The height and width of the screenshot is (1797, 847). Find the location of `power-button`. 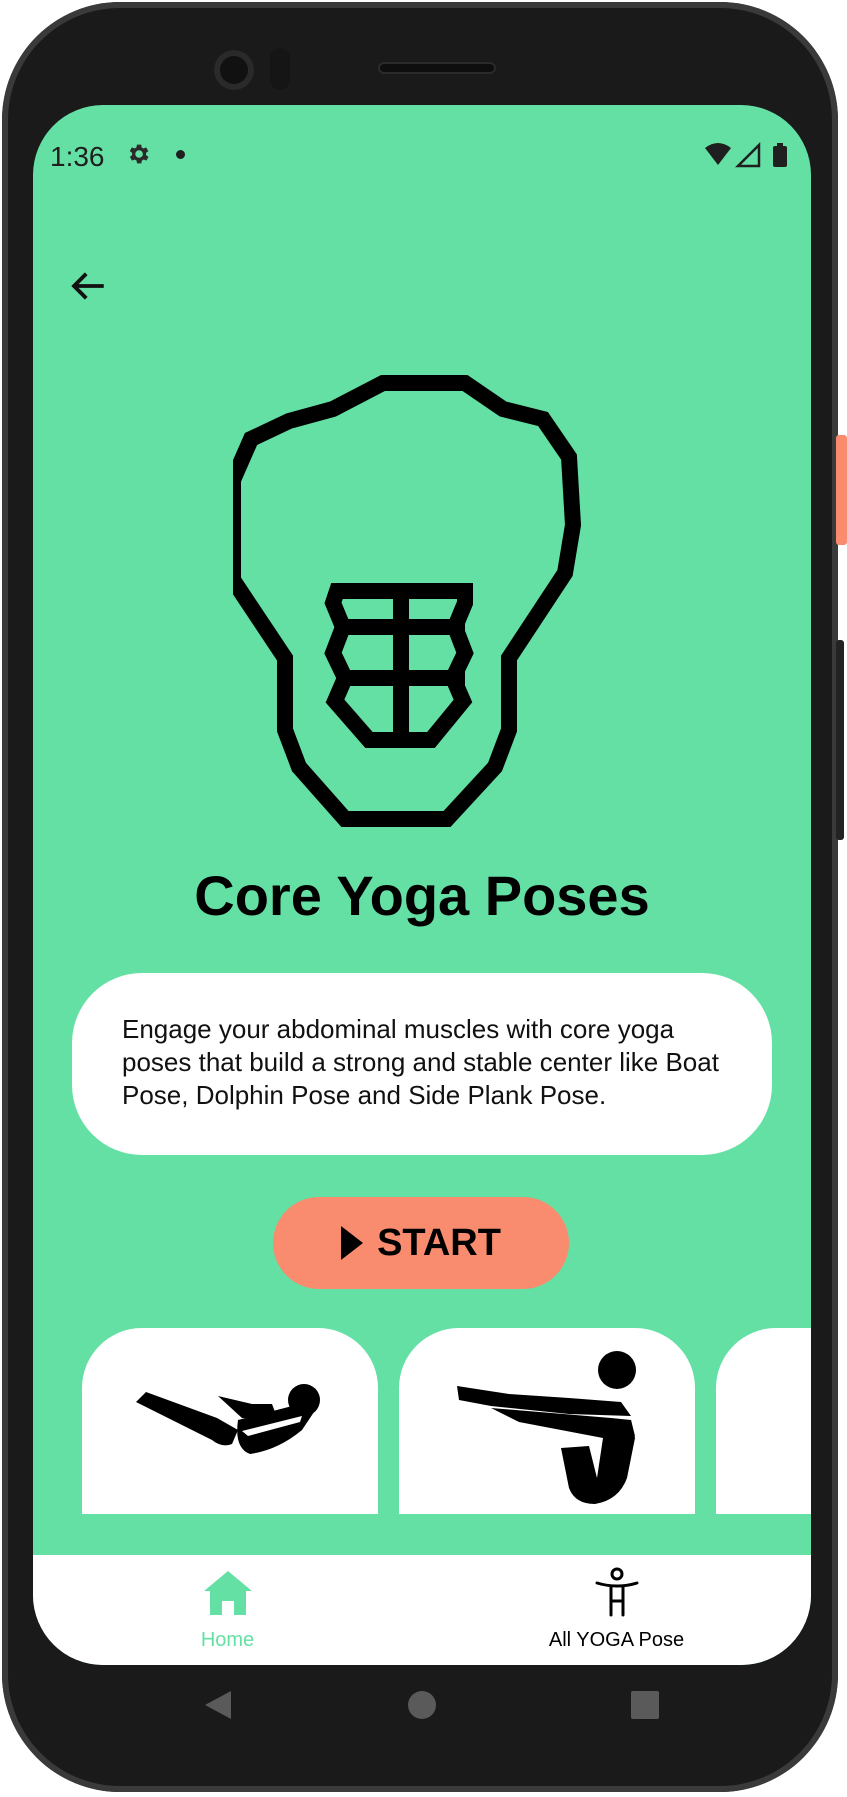

power-button is located at coordinates (841, 490).